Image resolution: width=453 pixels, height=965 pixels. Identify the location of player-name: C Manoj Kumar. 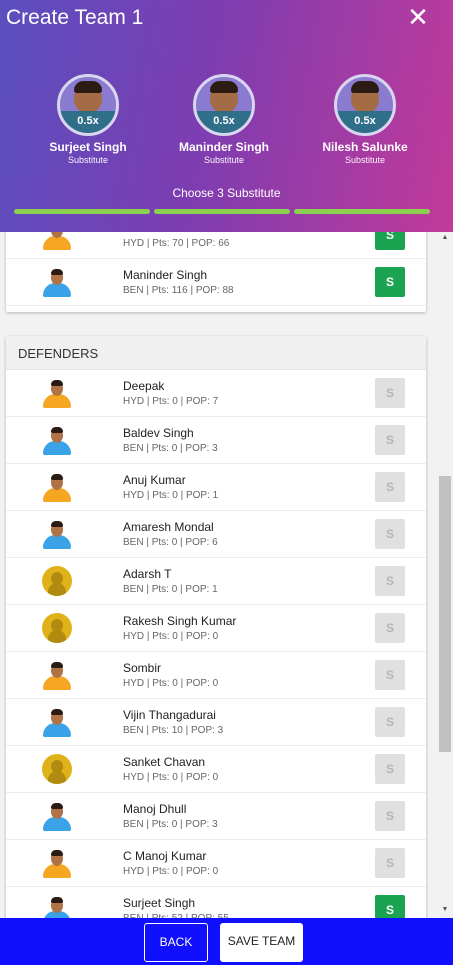
(165, 856).